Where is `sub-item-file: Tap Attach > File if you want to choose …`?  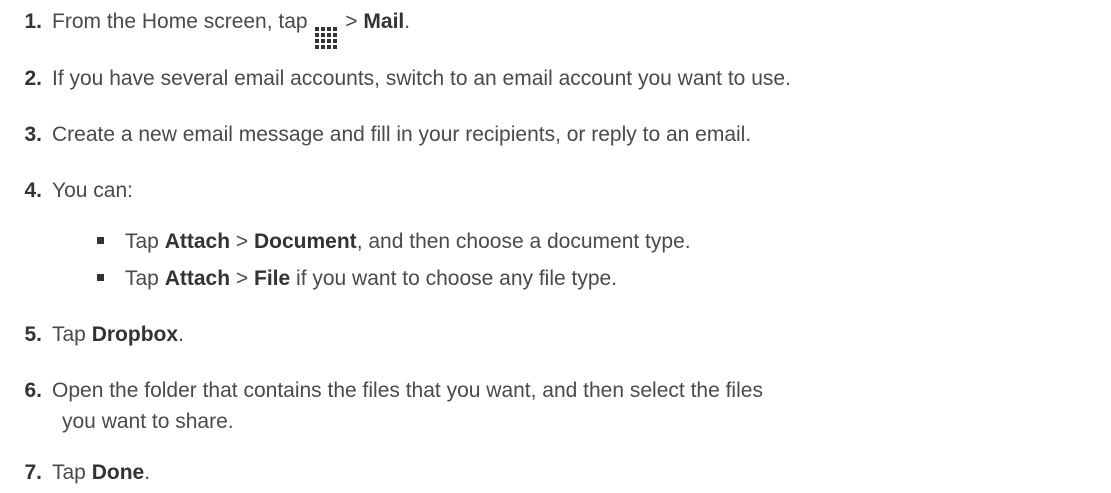 sub-item-file: Tap Attach > File if you want to choose … is located at coordinates (357, 279).